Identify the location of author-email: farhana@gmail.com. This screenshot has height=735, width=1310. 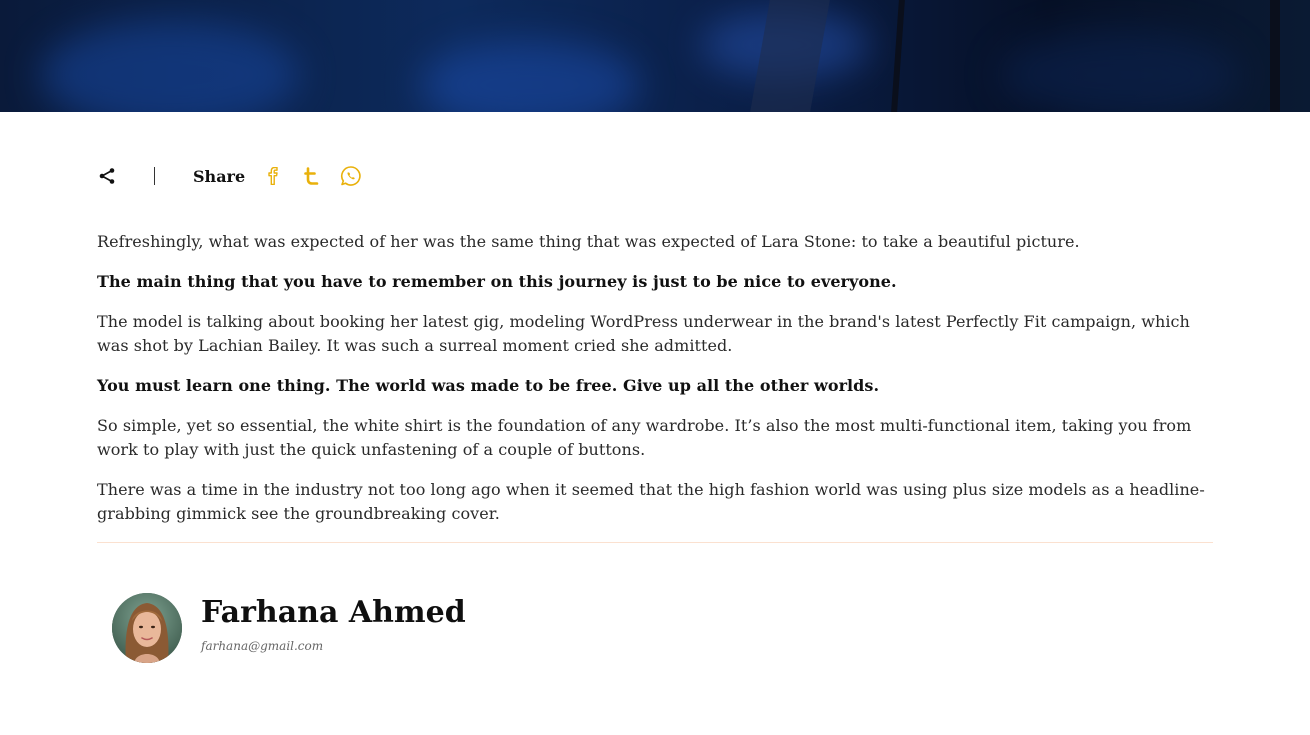
(333, 646).